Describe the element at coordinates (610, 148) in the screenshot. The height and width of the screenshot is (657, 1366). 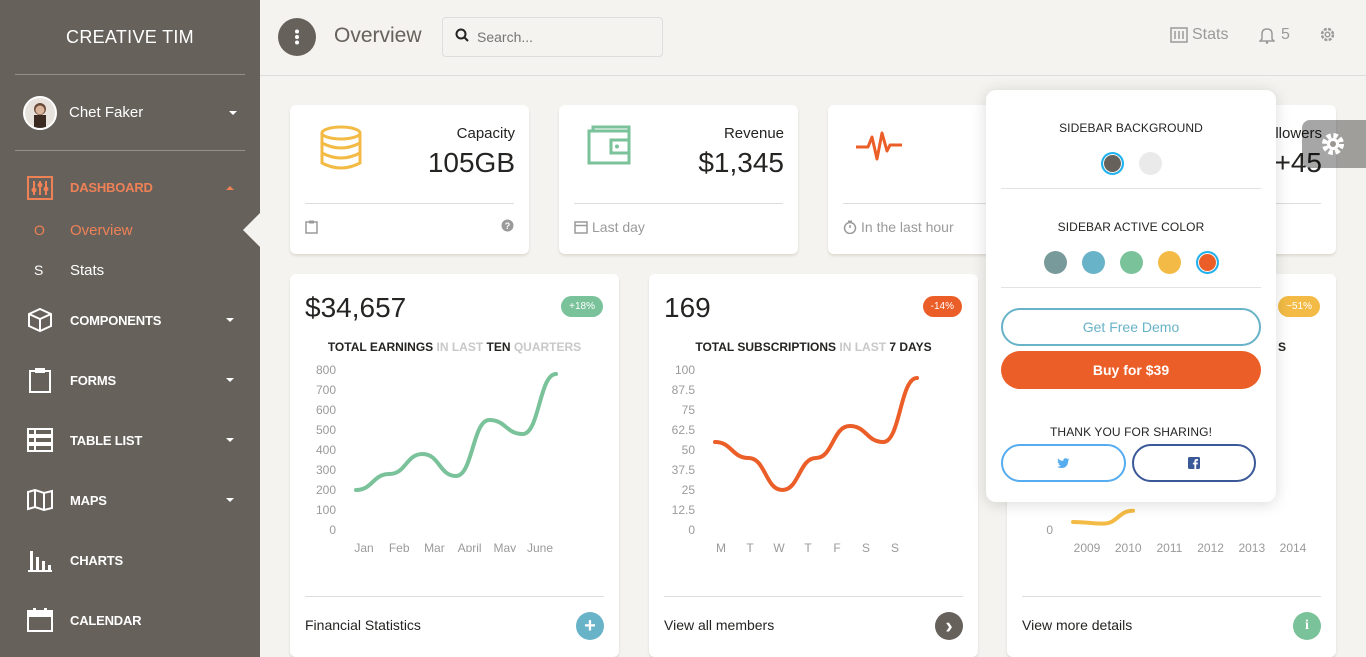
I see `wallet-icon` at that location.